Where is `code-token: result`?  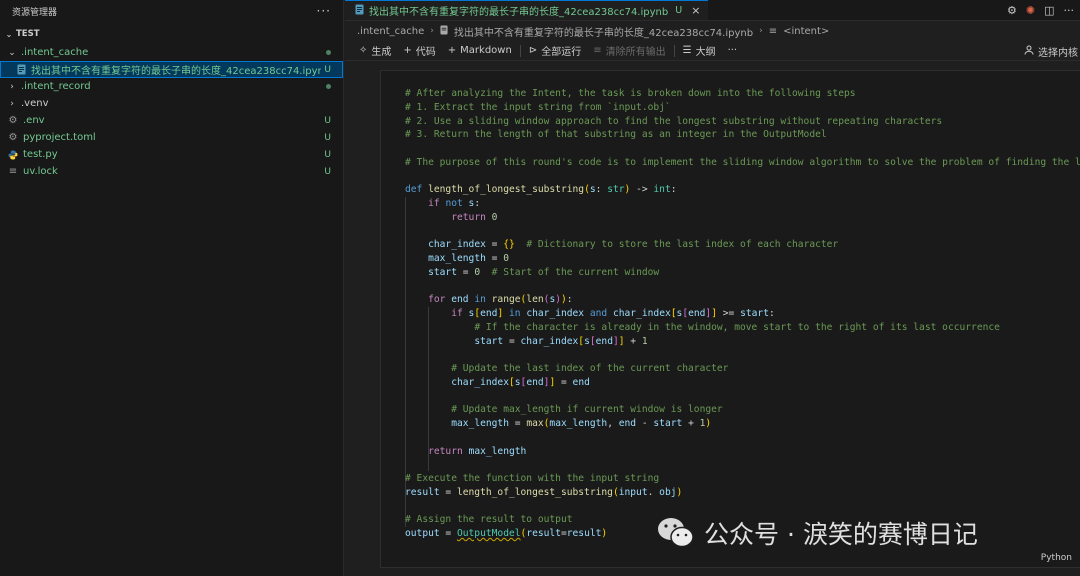 code-token: result is located at coordinates (543, 533).